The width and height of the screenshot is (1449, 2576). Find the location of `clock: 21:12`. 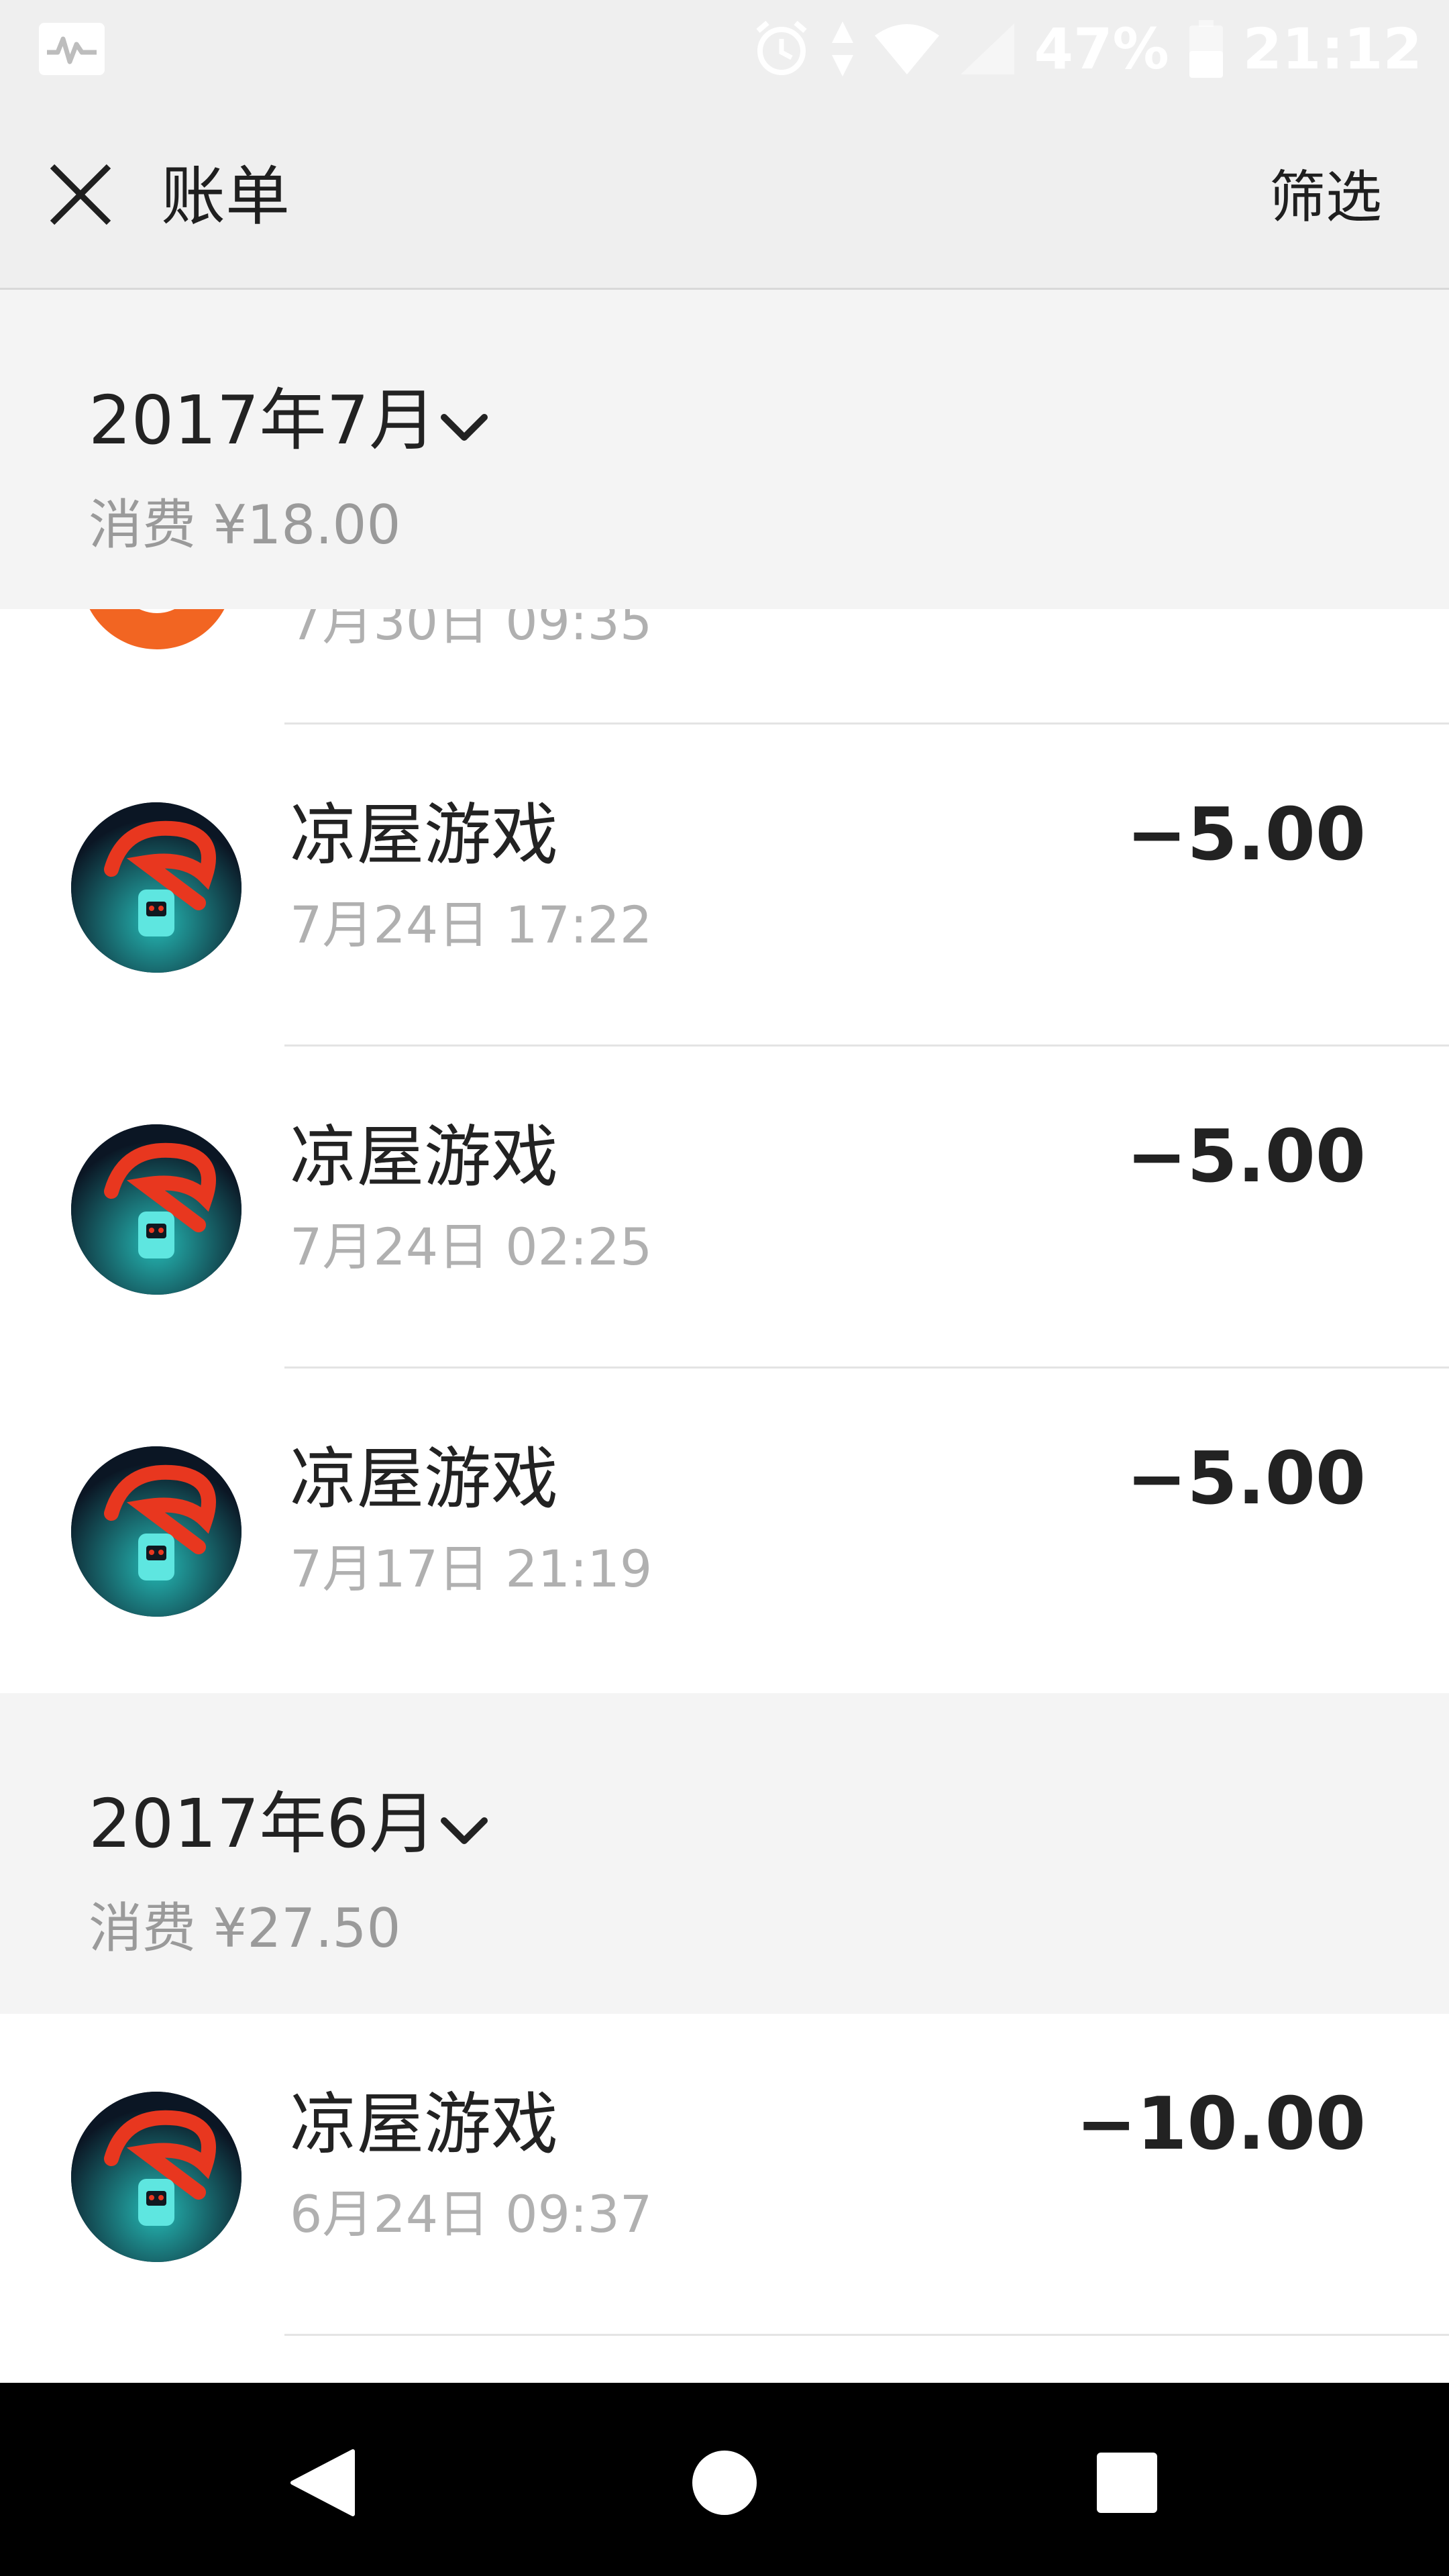

clock: 21:12 is located at coordinates (1332, 49).